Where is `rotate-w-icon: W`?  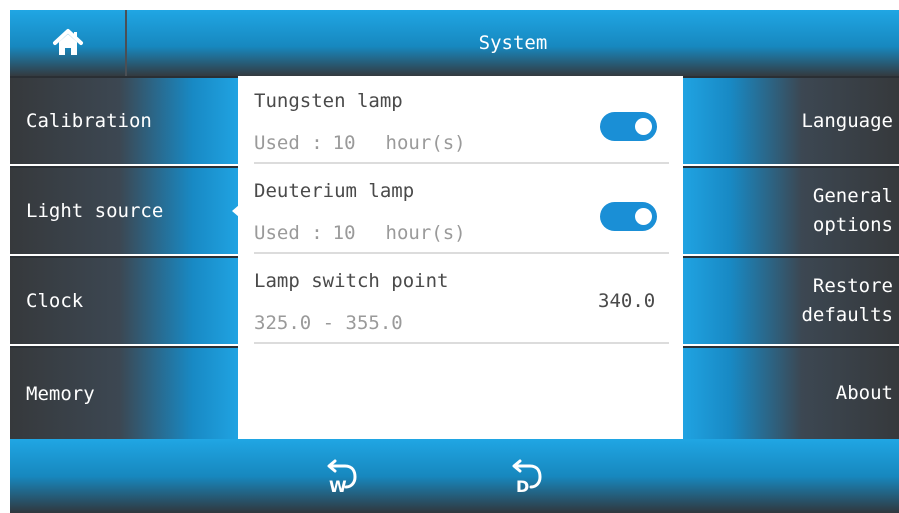
rotate-w-icon: W is located at coordinates (342, 477).